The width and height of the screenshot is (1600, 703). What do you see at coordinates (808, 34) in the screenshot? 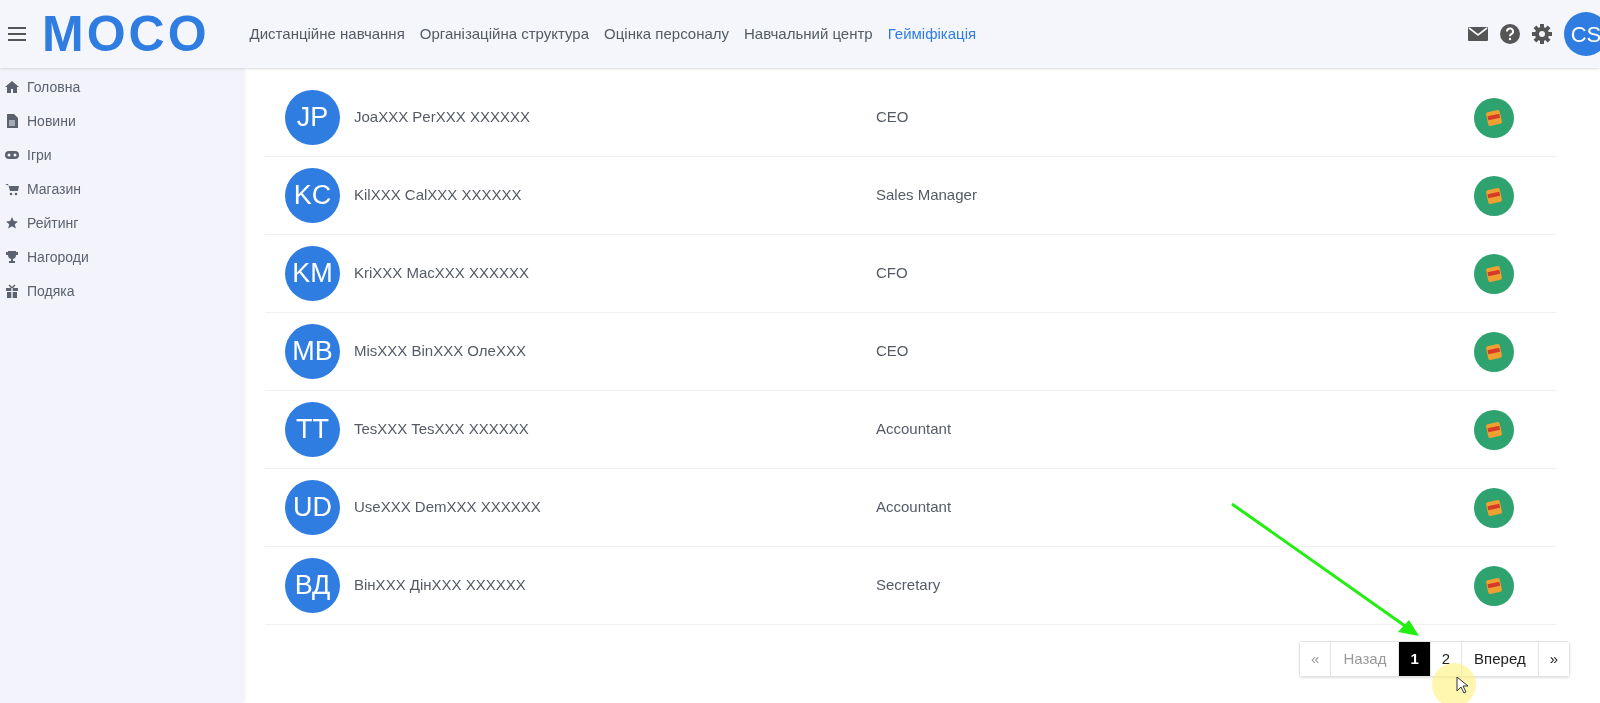
I see `nav-link: Навчальний центр` at bounding box center [808, 34].